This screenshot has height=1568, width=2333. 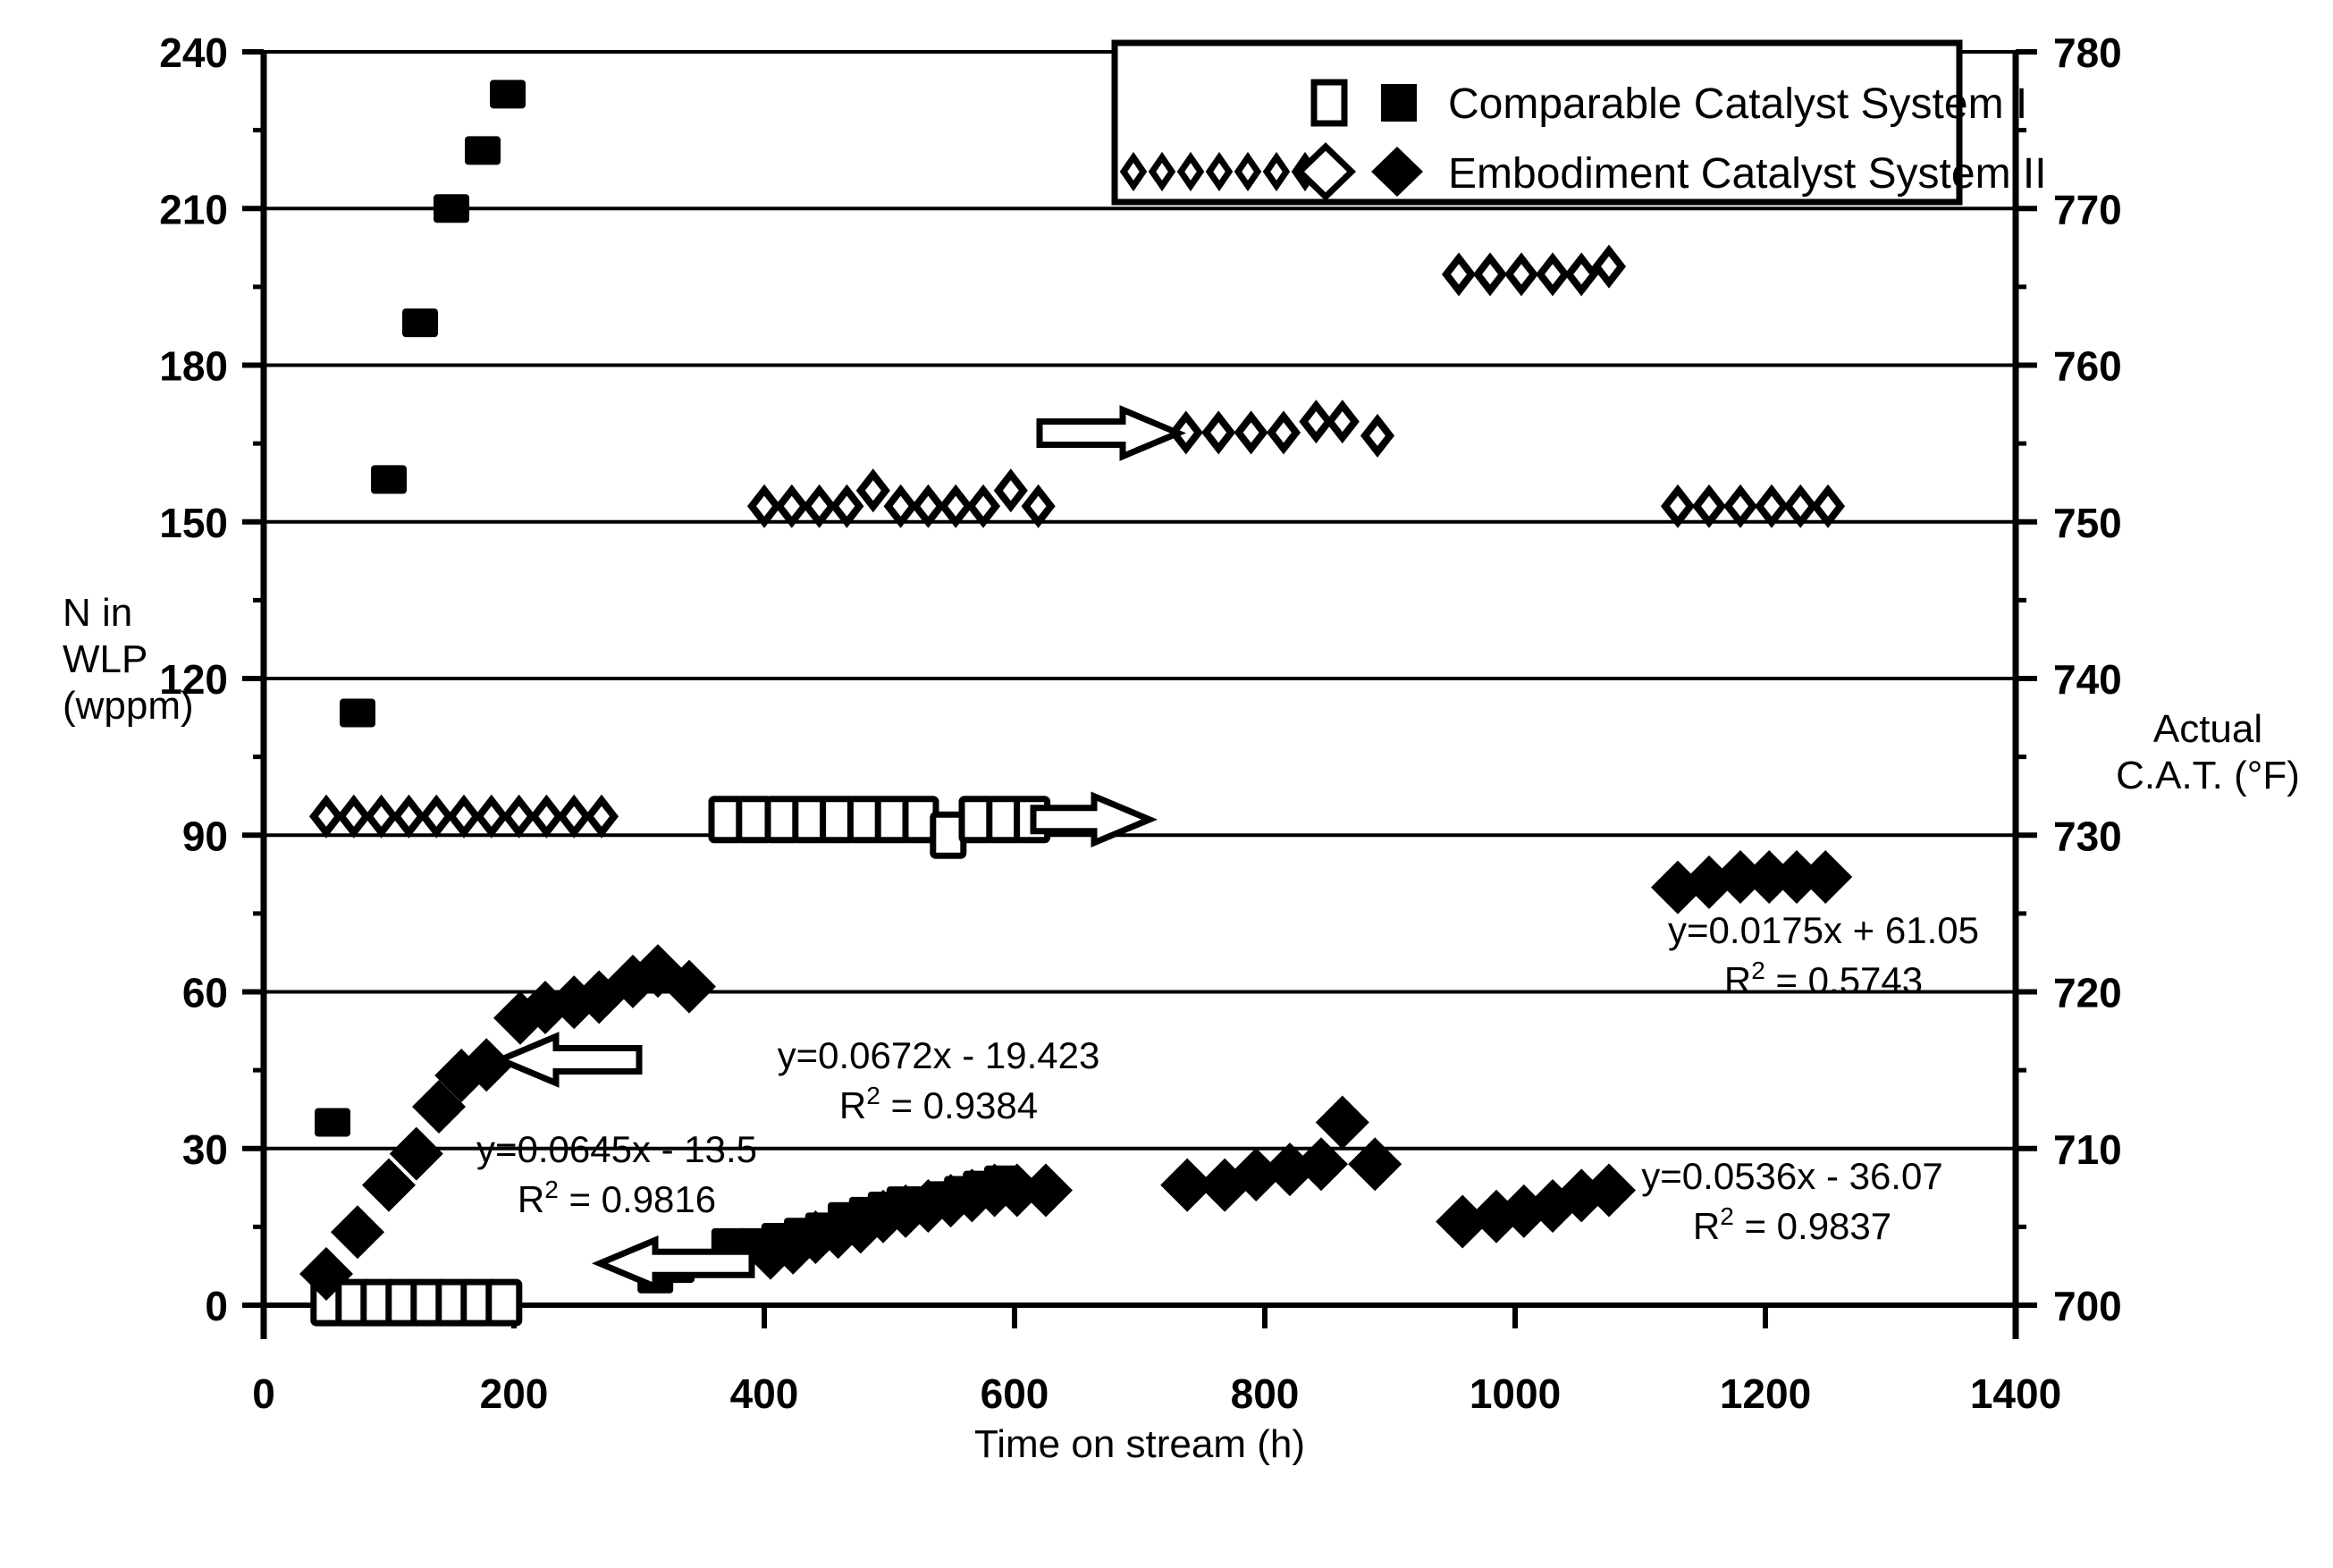 I want to click on x-tick-label: 400, so click(x=764, y=1393).